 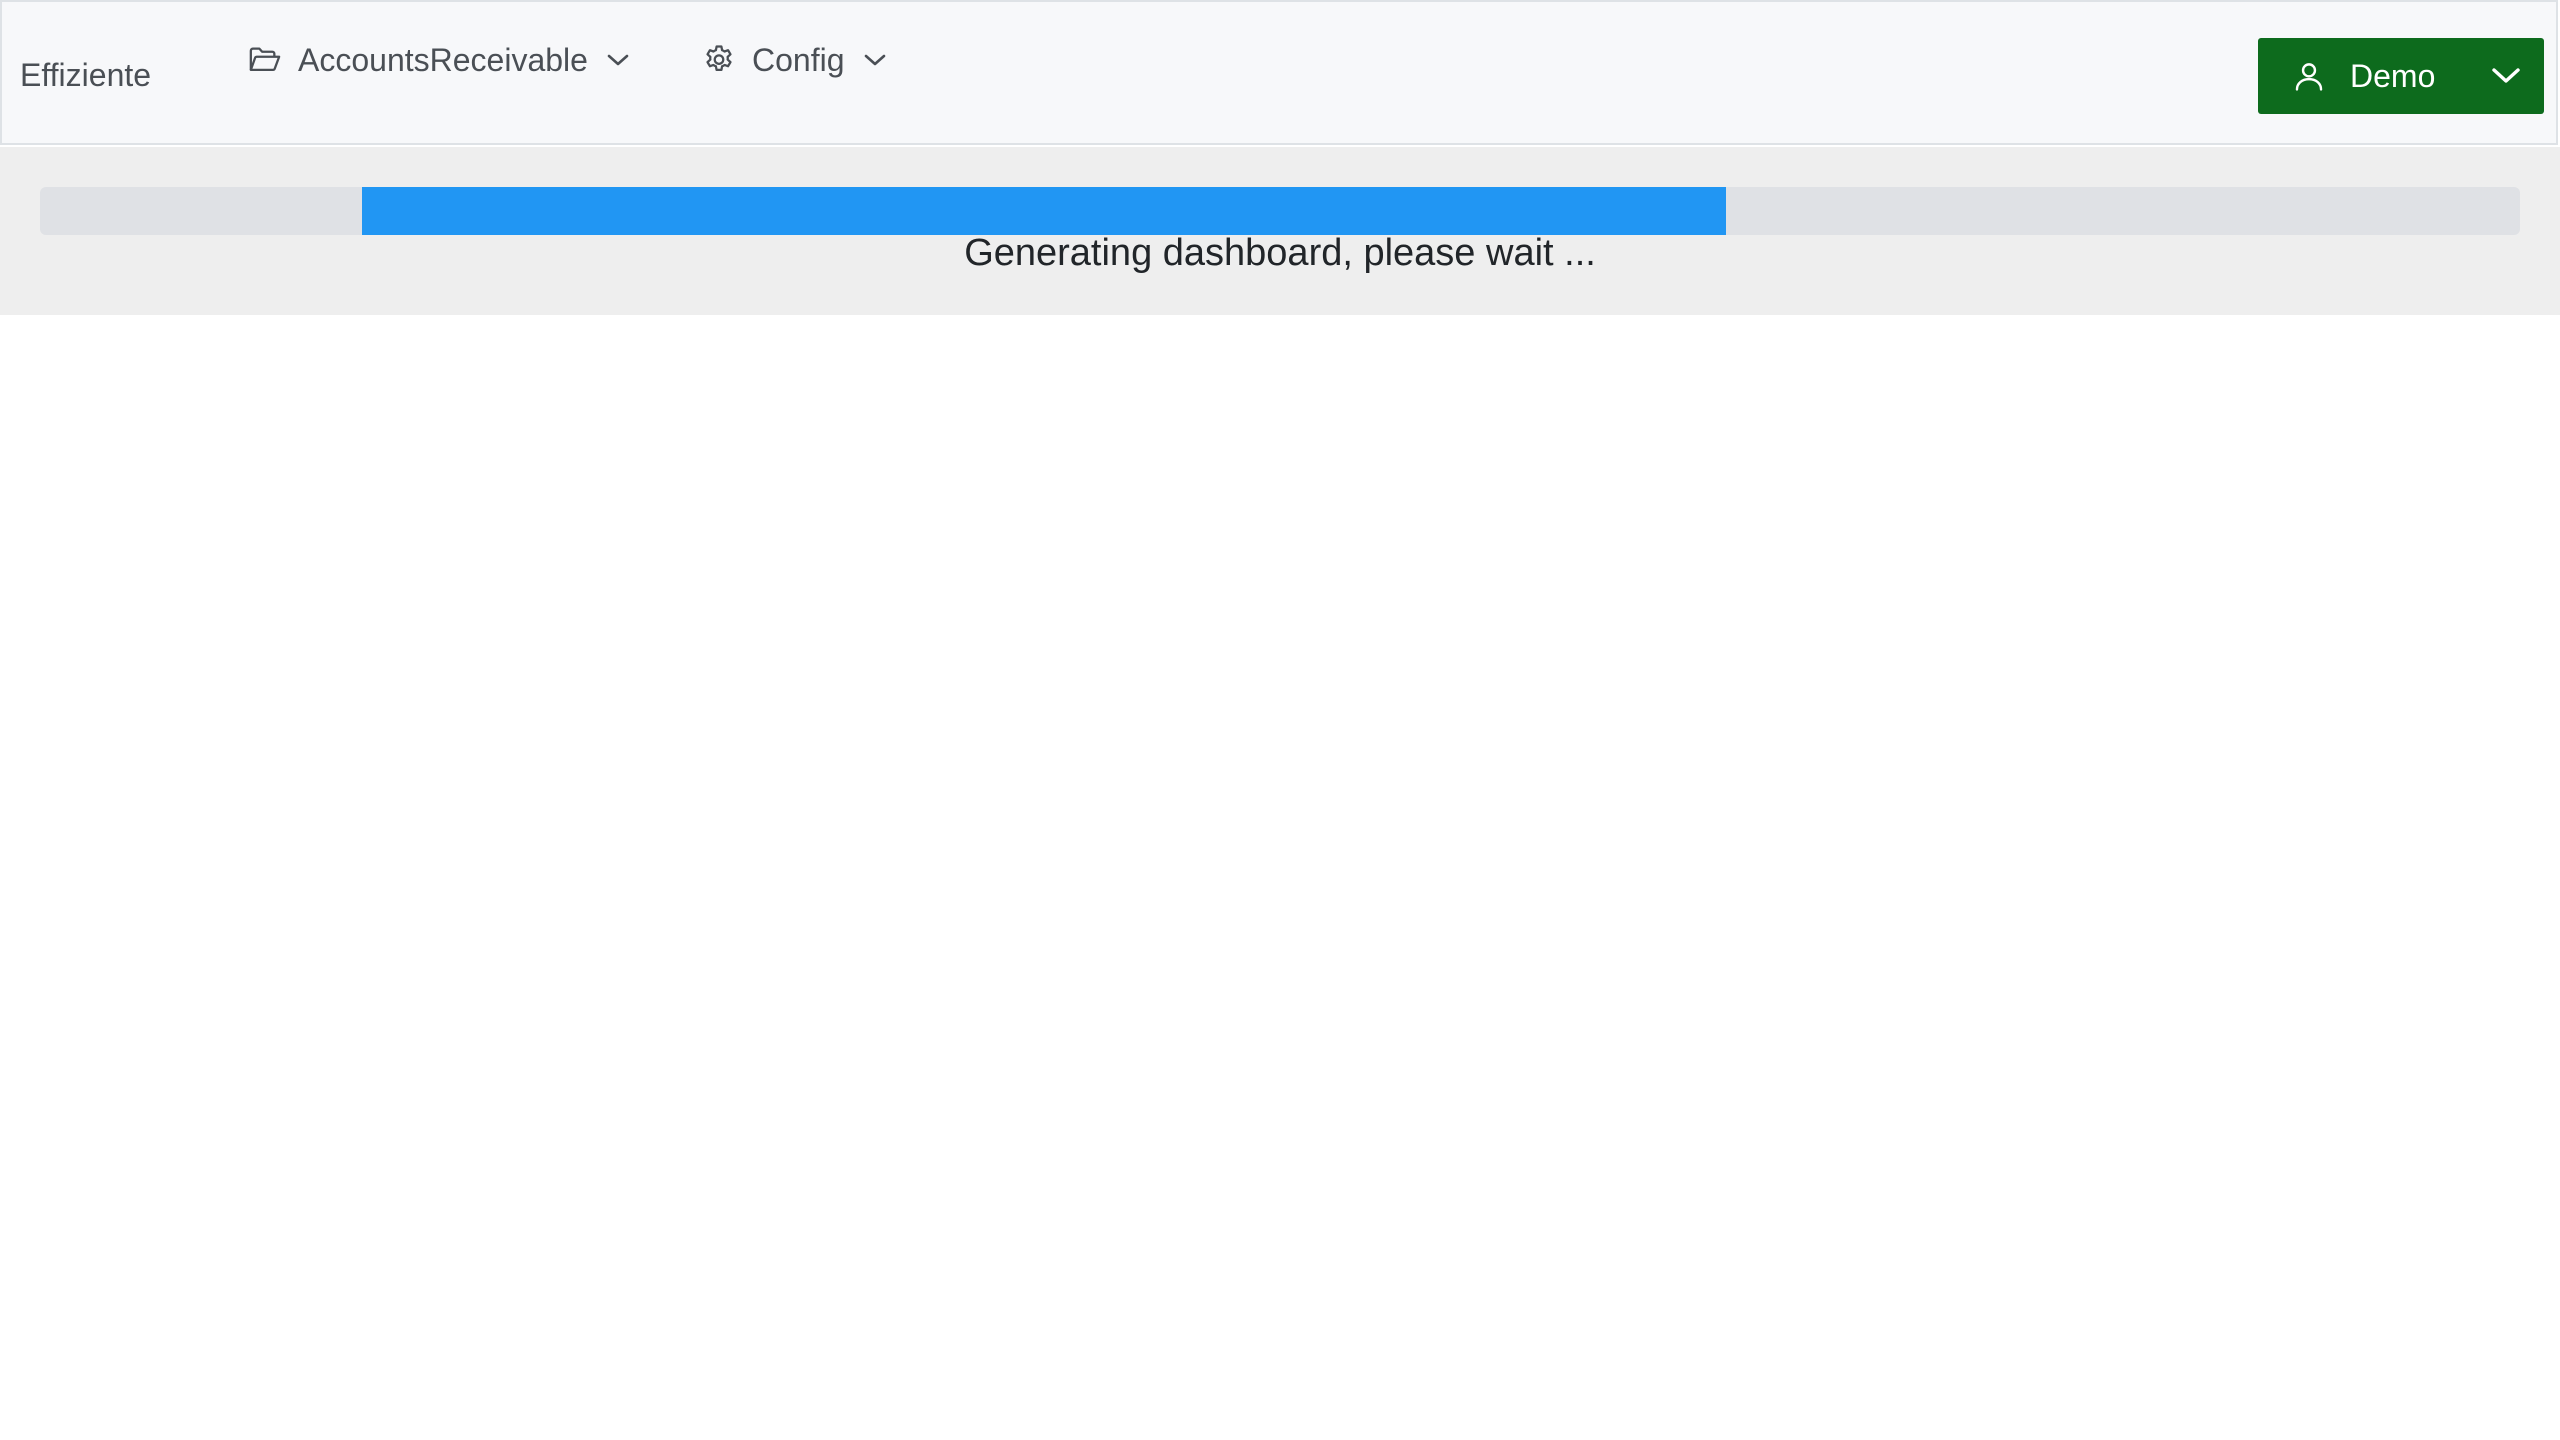 I want to click on nav-config-label: Config, so click(x=798, y=60).